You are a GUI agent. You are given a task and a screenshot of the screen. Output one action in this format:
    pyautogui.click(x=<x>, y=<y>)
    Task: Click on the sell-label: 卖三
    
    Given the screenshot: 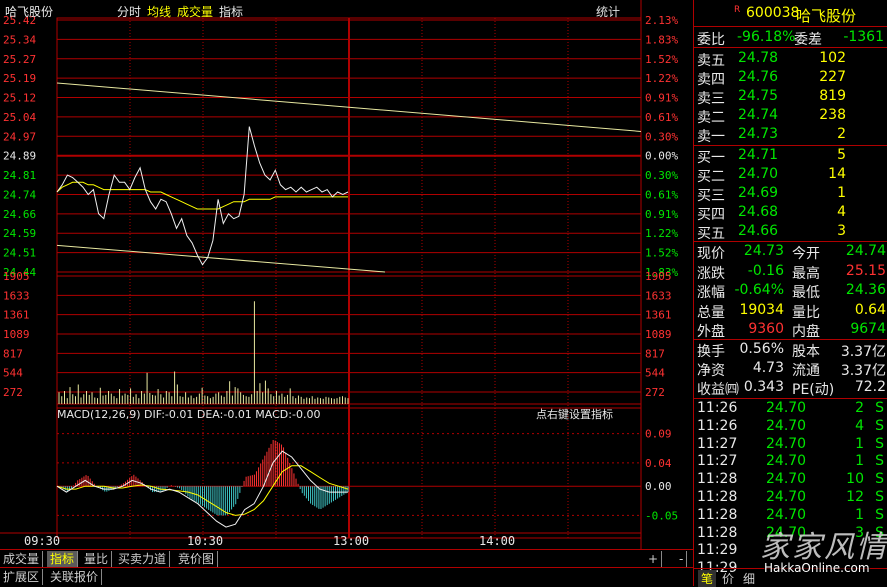 What is the action you would take?
    pyautogui.click(x=711, y=99)
    